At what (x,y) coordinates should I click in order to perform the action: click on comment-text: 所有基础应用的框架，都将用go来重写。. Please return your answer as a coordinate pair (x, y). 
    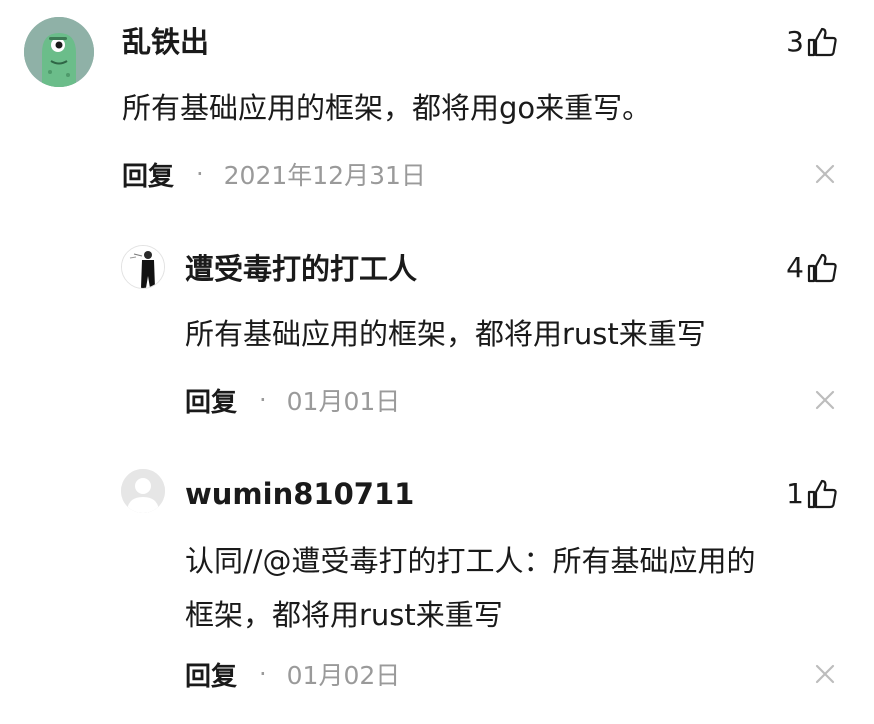
    Looking at the image, I should click on (386, 108).